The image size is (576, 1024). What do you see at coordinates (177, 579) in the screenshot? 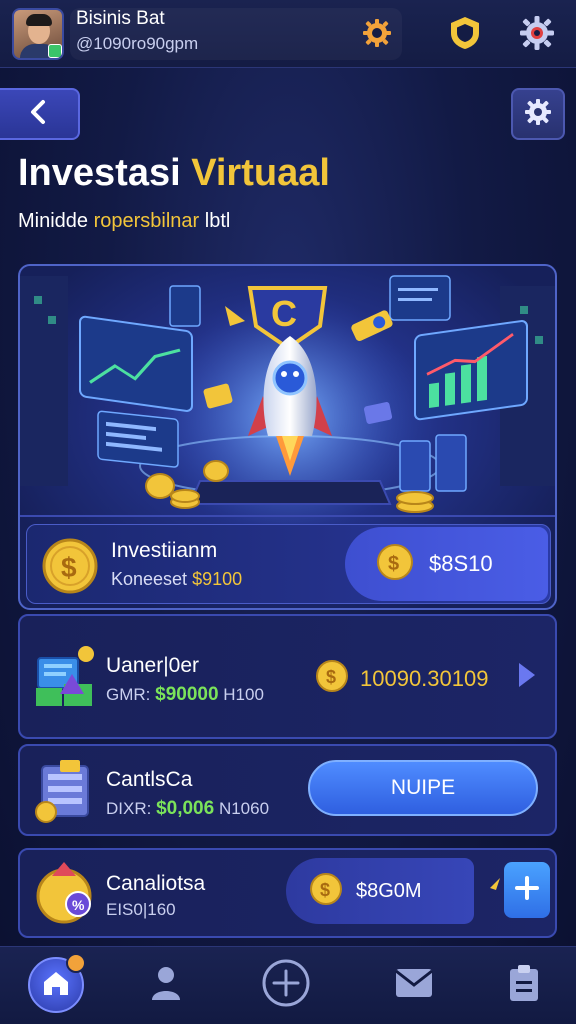
I see `investment-sublabel: Koneeset $9100` at bounding box center [177, 579].